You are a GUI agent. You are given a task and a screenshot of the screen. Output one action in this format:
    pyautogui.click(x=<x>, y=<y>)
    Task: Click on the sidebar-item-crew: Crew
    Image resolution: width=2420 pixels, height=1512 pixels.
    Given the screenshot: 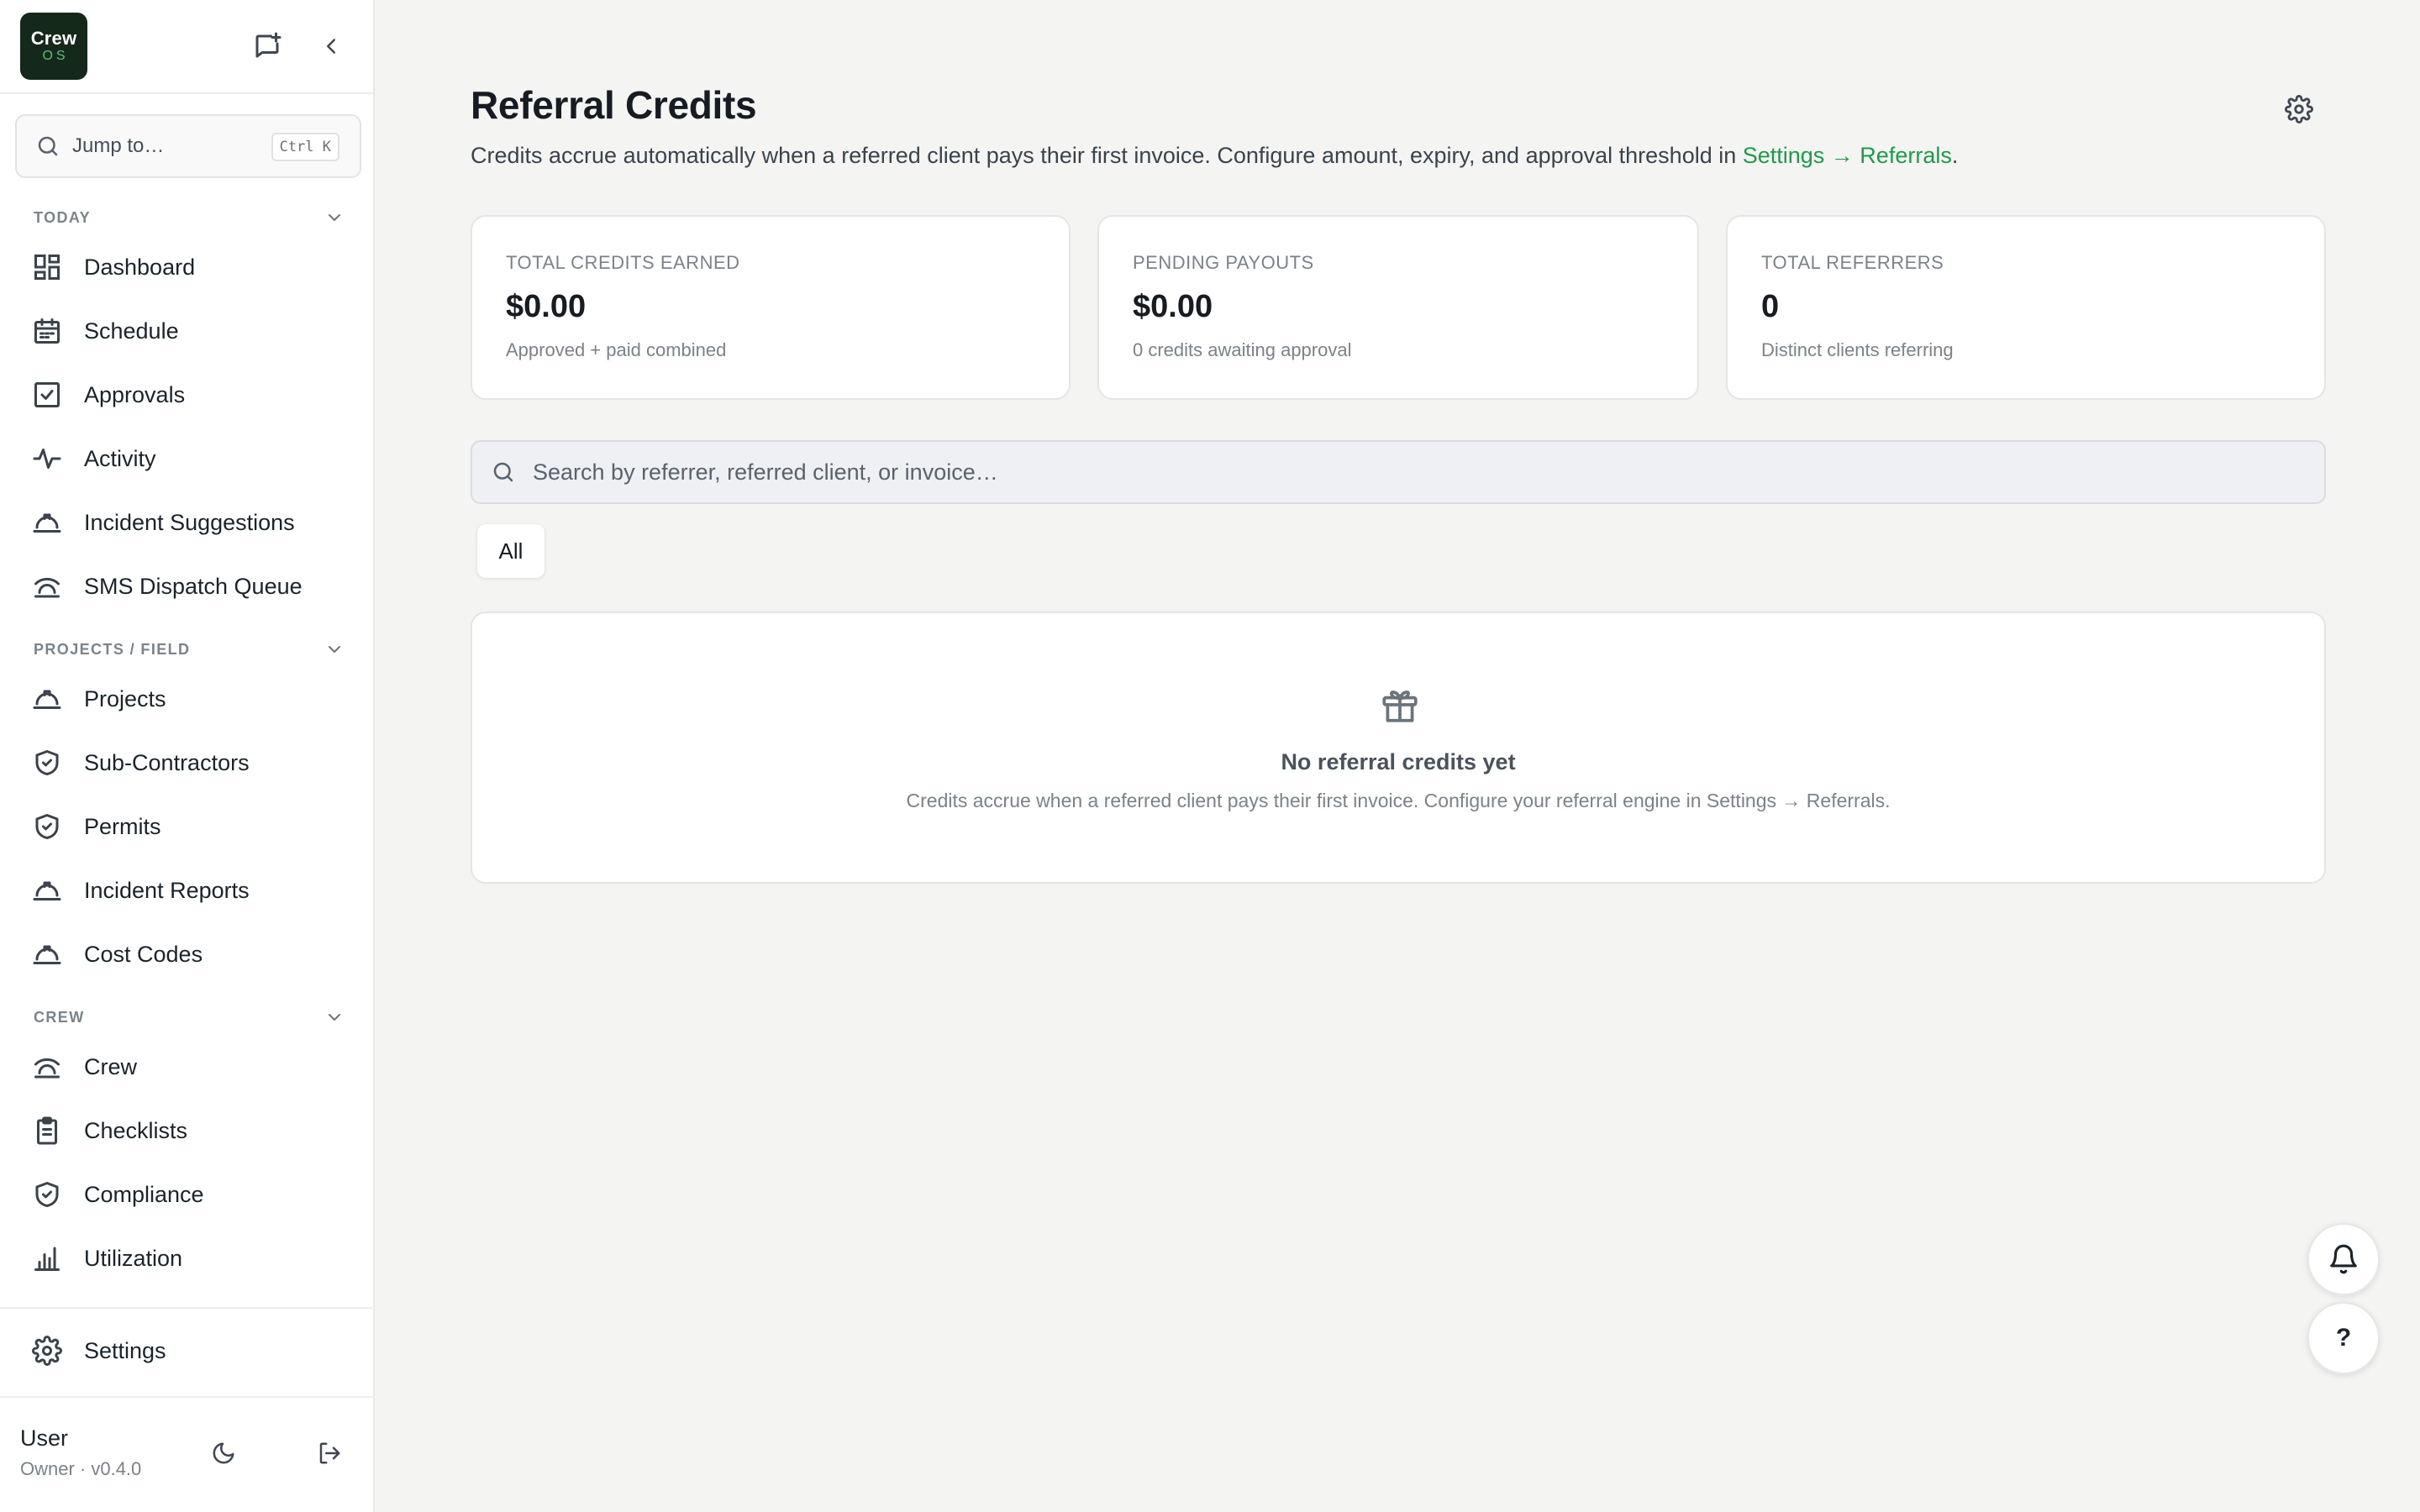 What is the action you would take?
    pyautogui.click(x=188, y=1067)
    